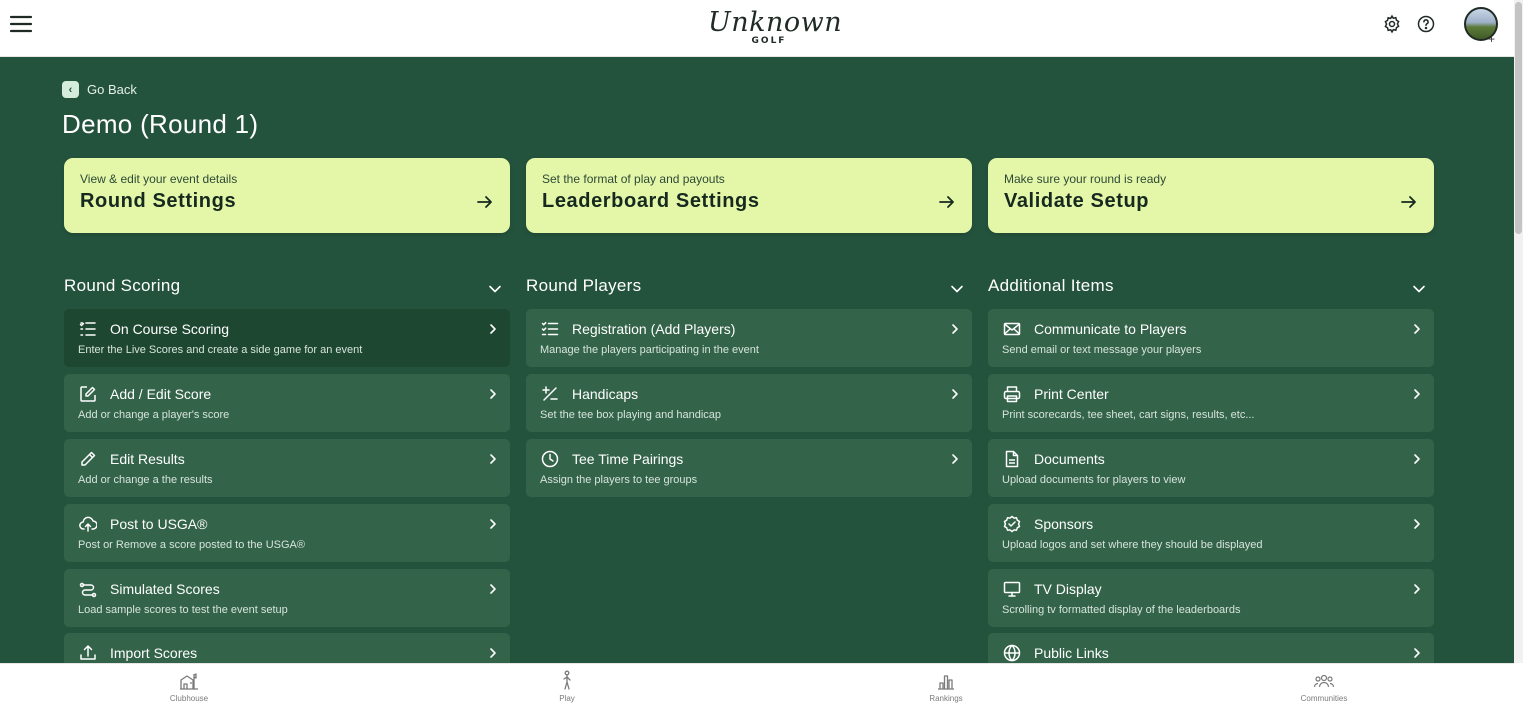  What do you see at coordinates (1077, 201) in the screenshot?
I see `hero-title: Validate Setup` at bounding box center [1077, 201].